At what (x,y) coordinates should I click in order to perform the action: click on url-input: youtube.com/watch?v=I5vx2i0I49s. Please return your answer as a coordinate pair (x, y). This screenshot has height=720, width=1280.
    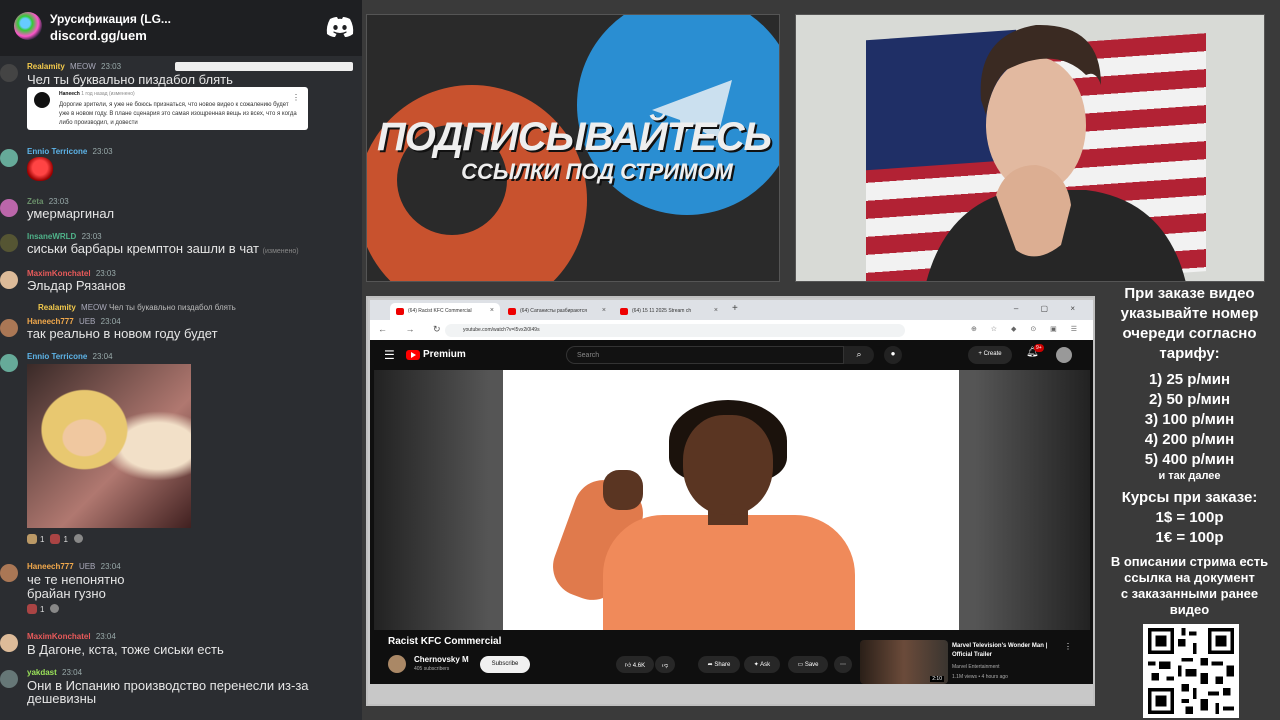
    Looking at the image, I should click on (675, 330).